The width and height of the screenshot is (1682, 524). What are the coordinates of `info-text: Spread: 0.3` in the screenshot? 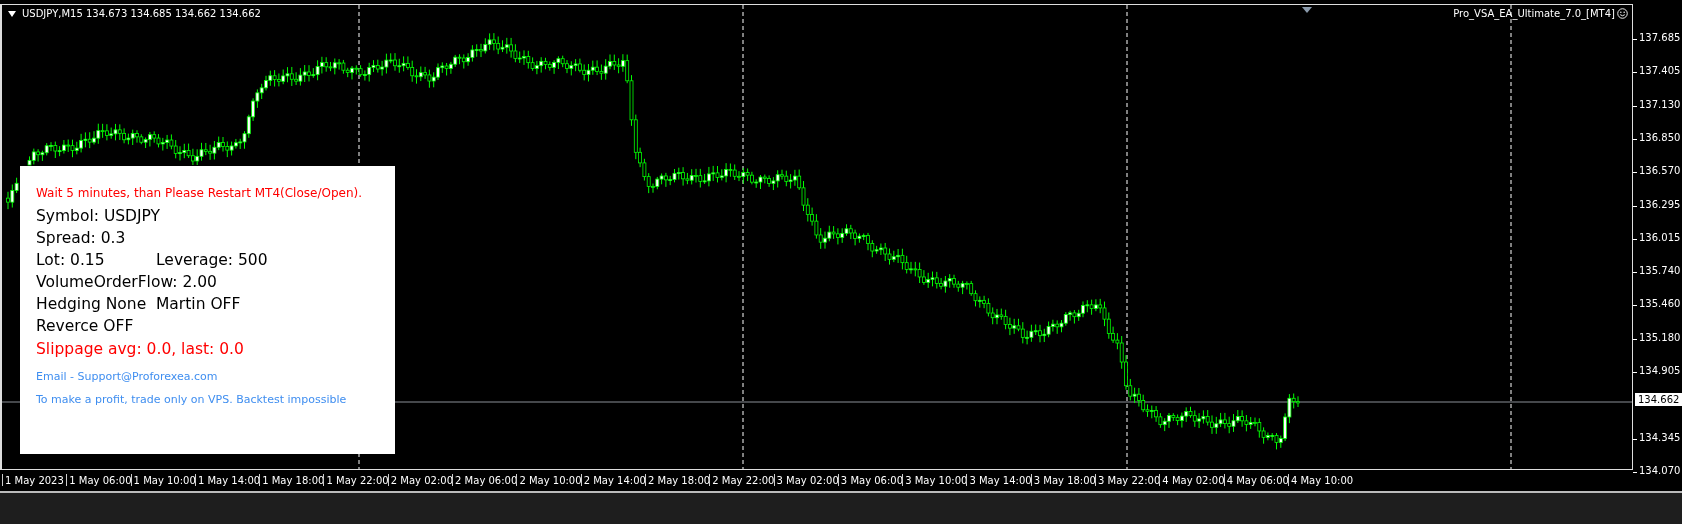 It's located at (81, 238).